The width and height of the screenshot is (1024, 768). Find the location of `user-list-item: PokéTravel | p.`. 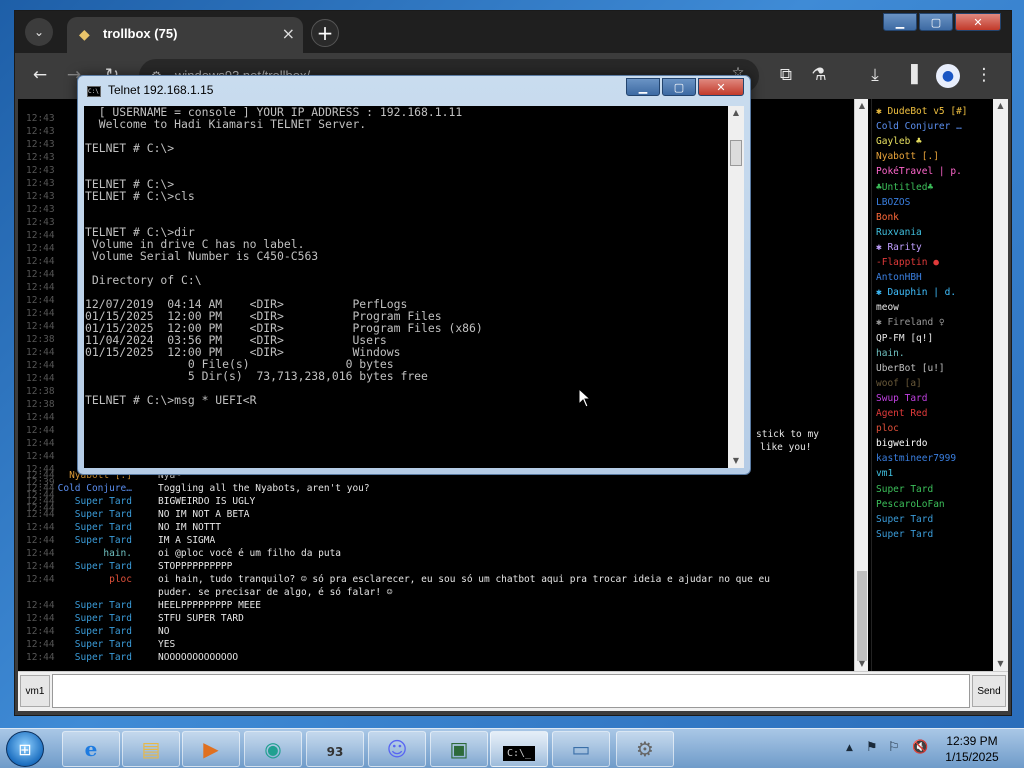

user-list-item: PokéTravel | p. is located at coordinates (919, 171).